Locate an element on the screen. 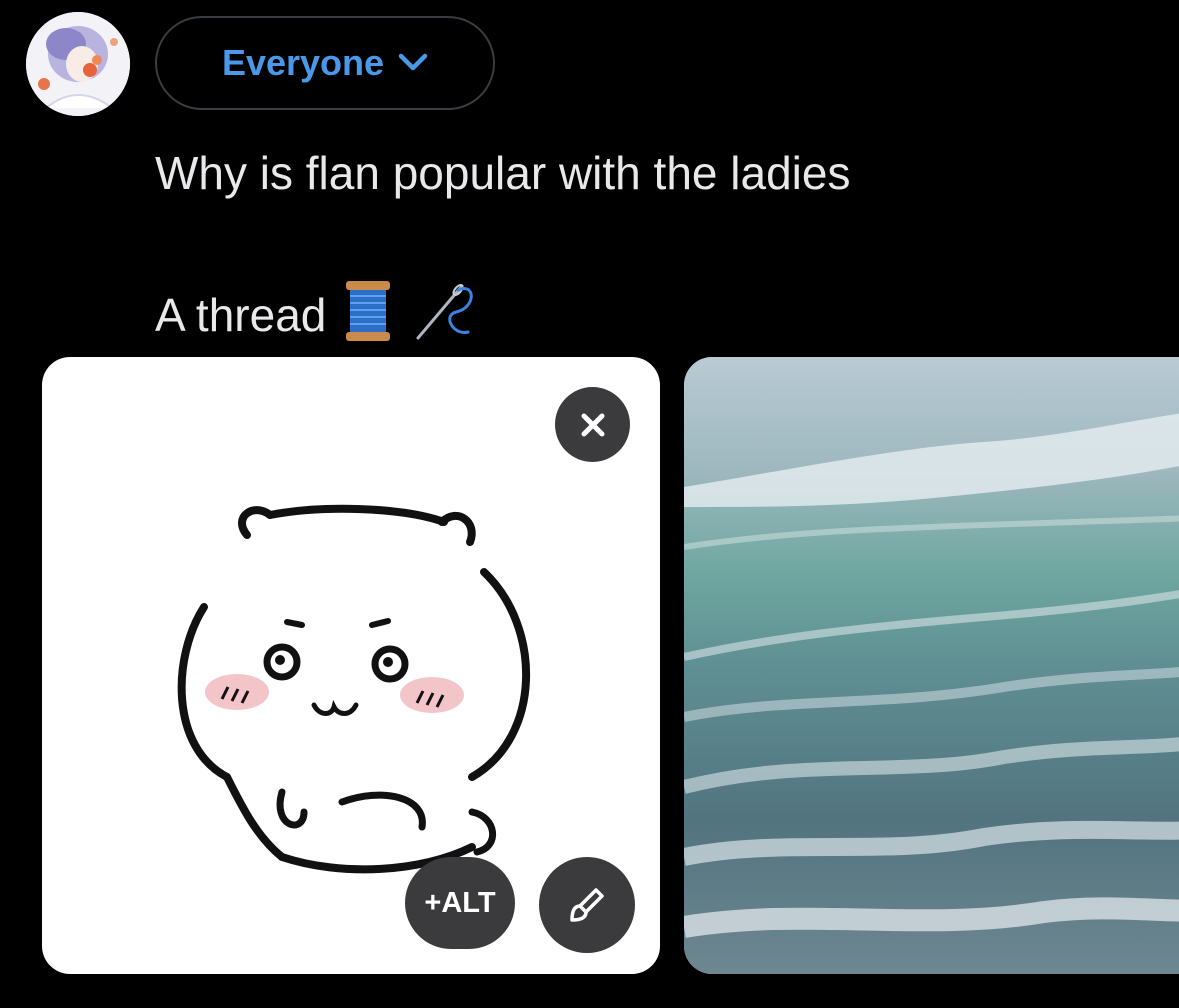 This screenshot has height=1008, width=1179. add-alt-text-button: +ALT is located at coordinates (460, 903).